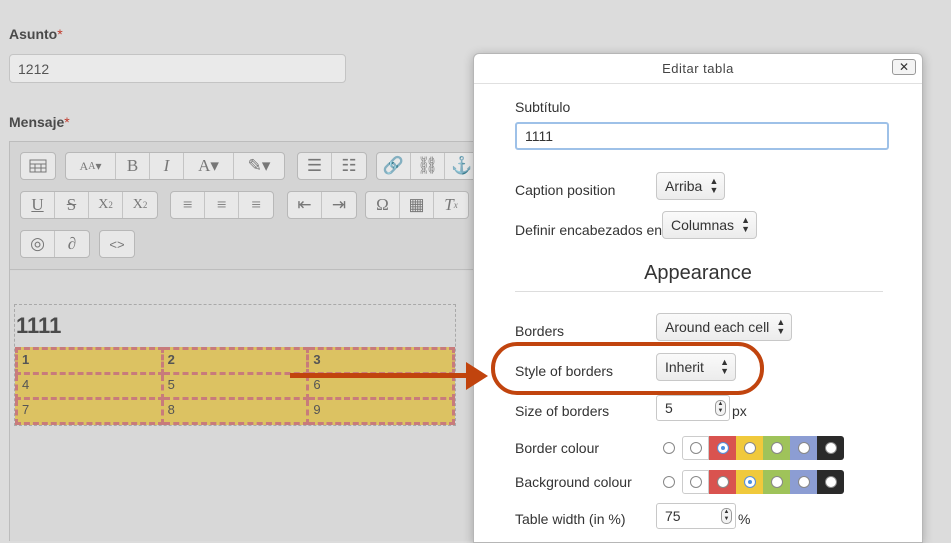 The width and height of the screenshot is (951, 543). I want to click on table-row: 7 8 9, so click(235, 411).